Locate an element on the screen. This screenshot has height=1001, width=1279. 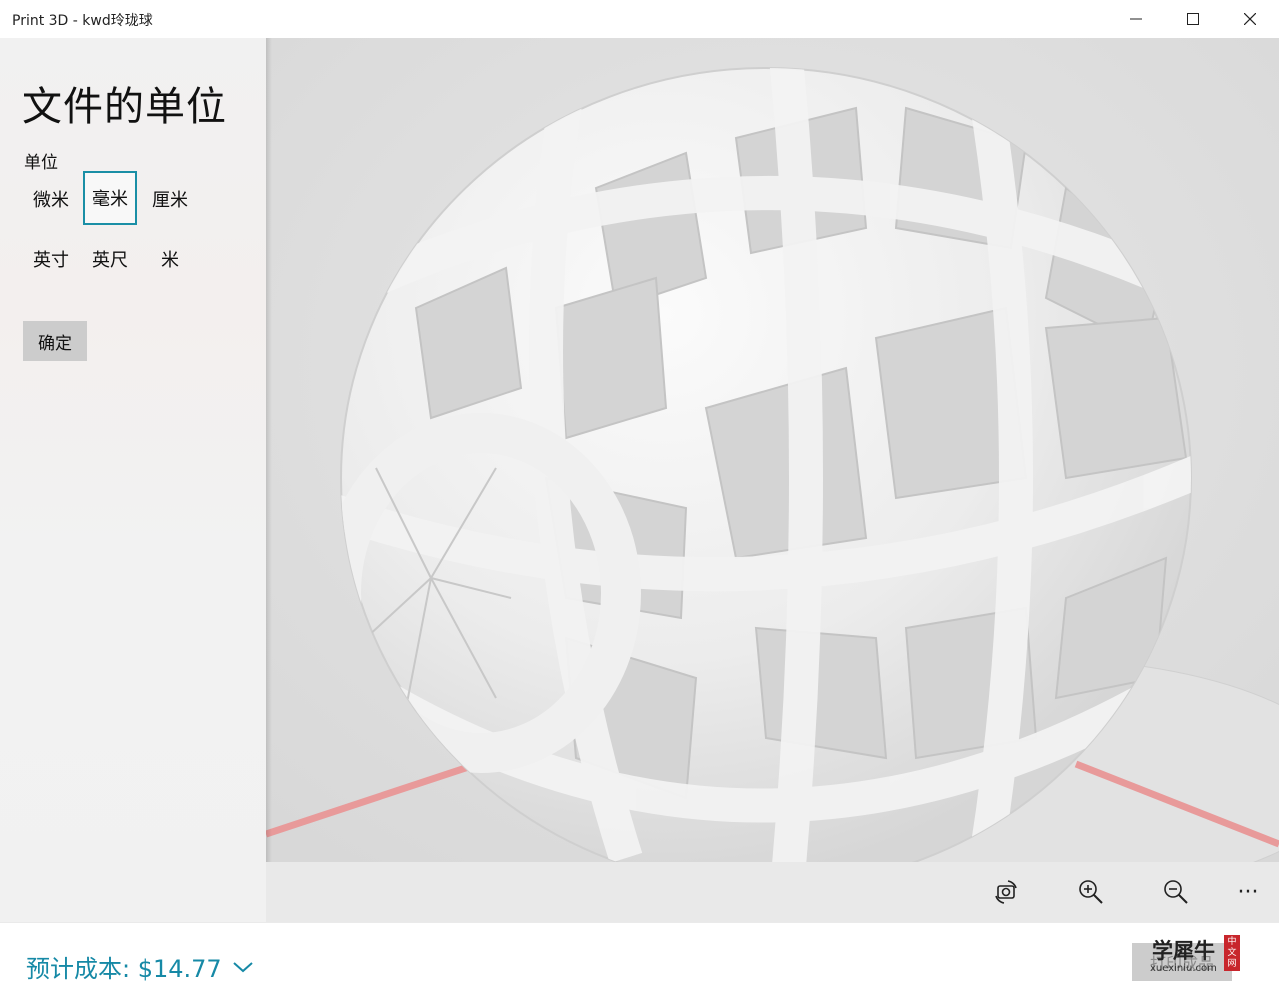
estimated-cost-dropdown: 预计成本: $14.77 is located at coordinates (140, 966).